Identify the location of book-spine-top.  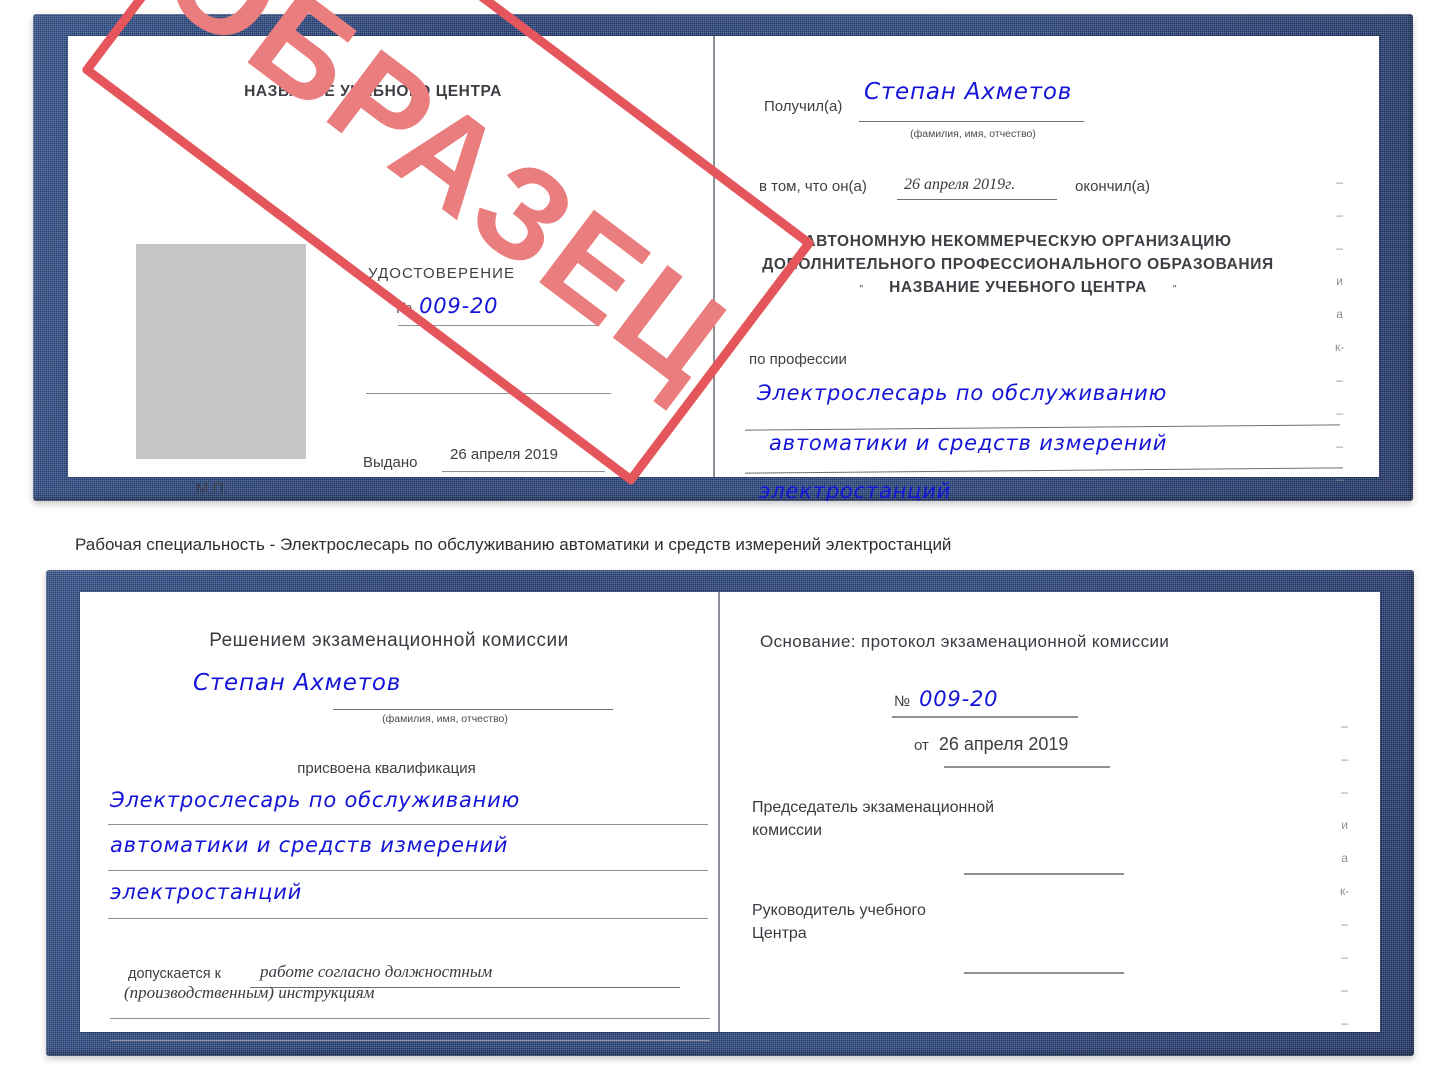
(714, 256).